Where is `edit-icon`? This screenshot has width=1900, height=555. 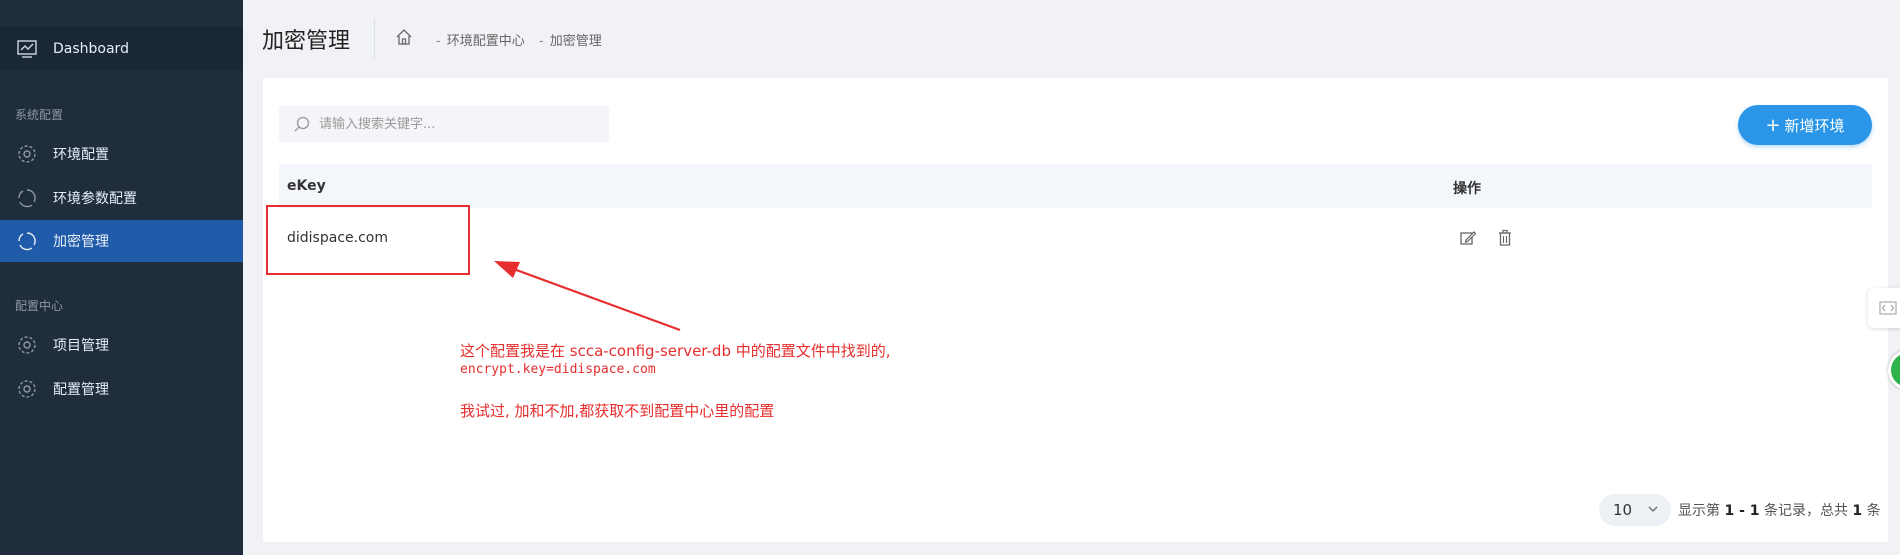 edit-icon is located at coordinates (1468, 238).